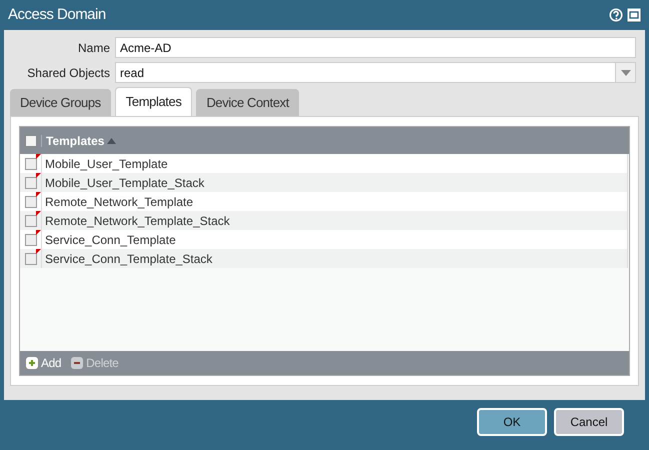 The image size is (649, 450). I want to click on field-label: Shared Objects, so click(68, 73).